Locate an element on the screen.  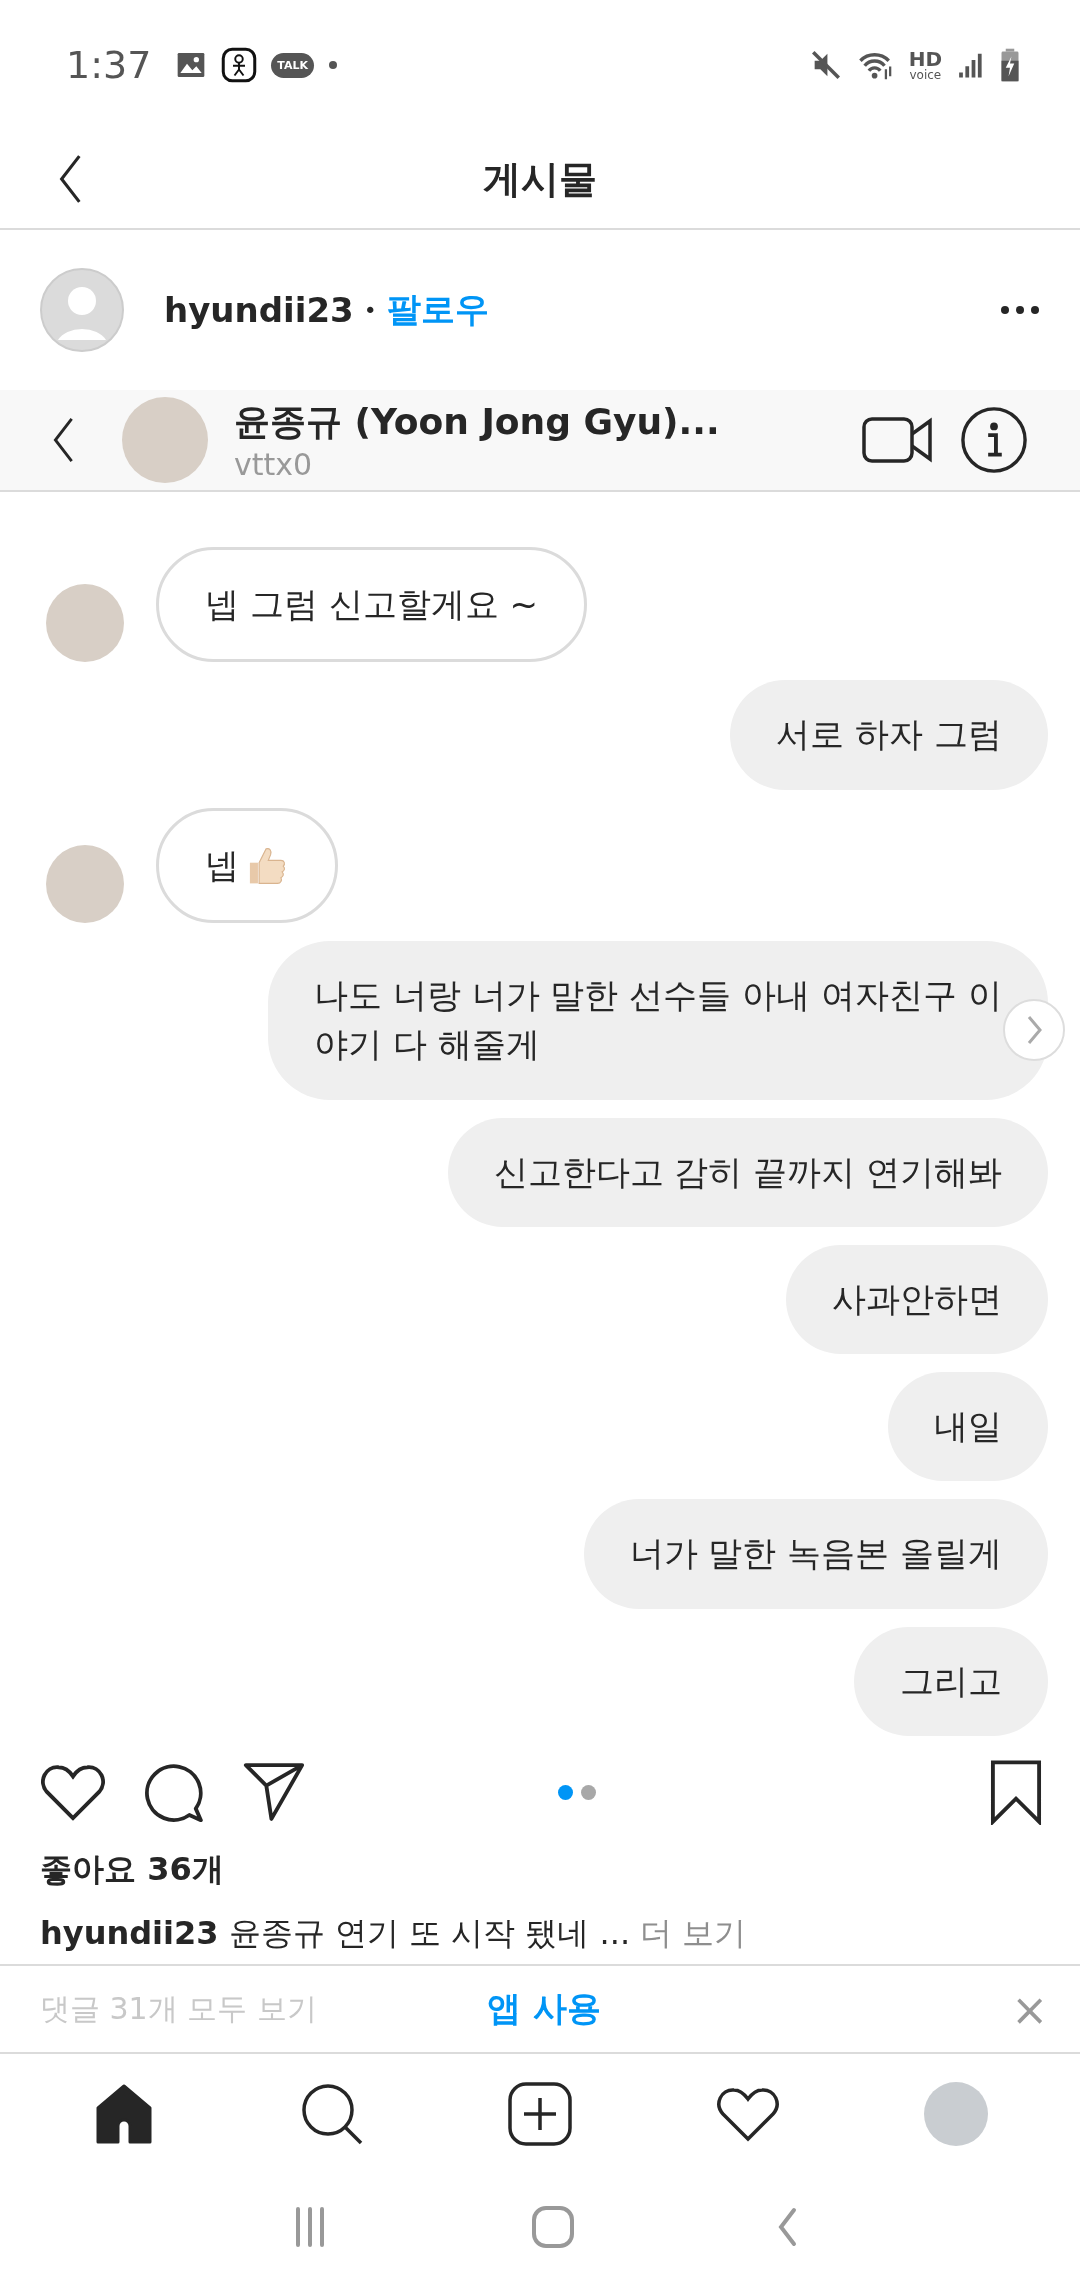
hd-voice-indicator: HD voice is located at coordinates (925, 65).